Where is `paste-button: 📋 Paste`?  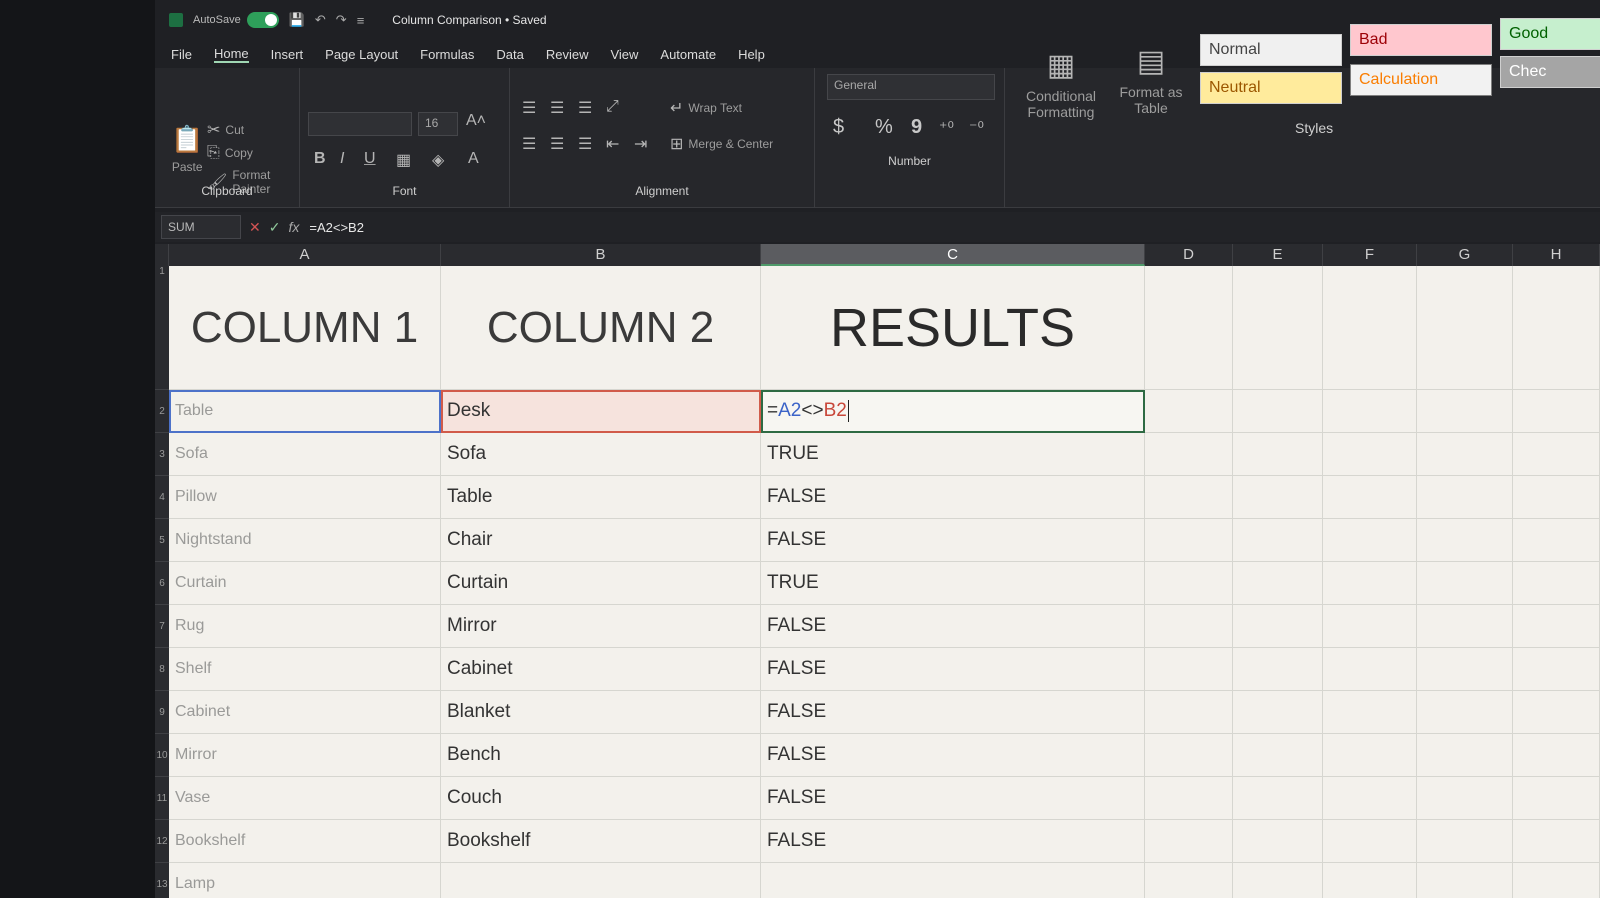
paste-button: 📋 Paste is located at coordinates (187, 149).